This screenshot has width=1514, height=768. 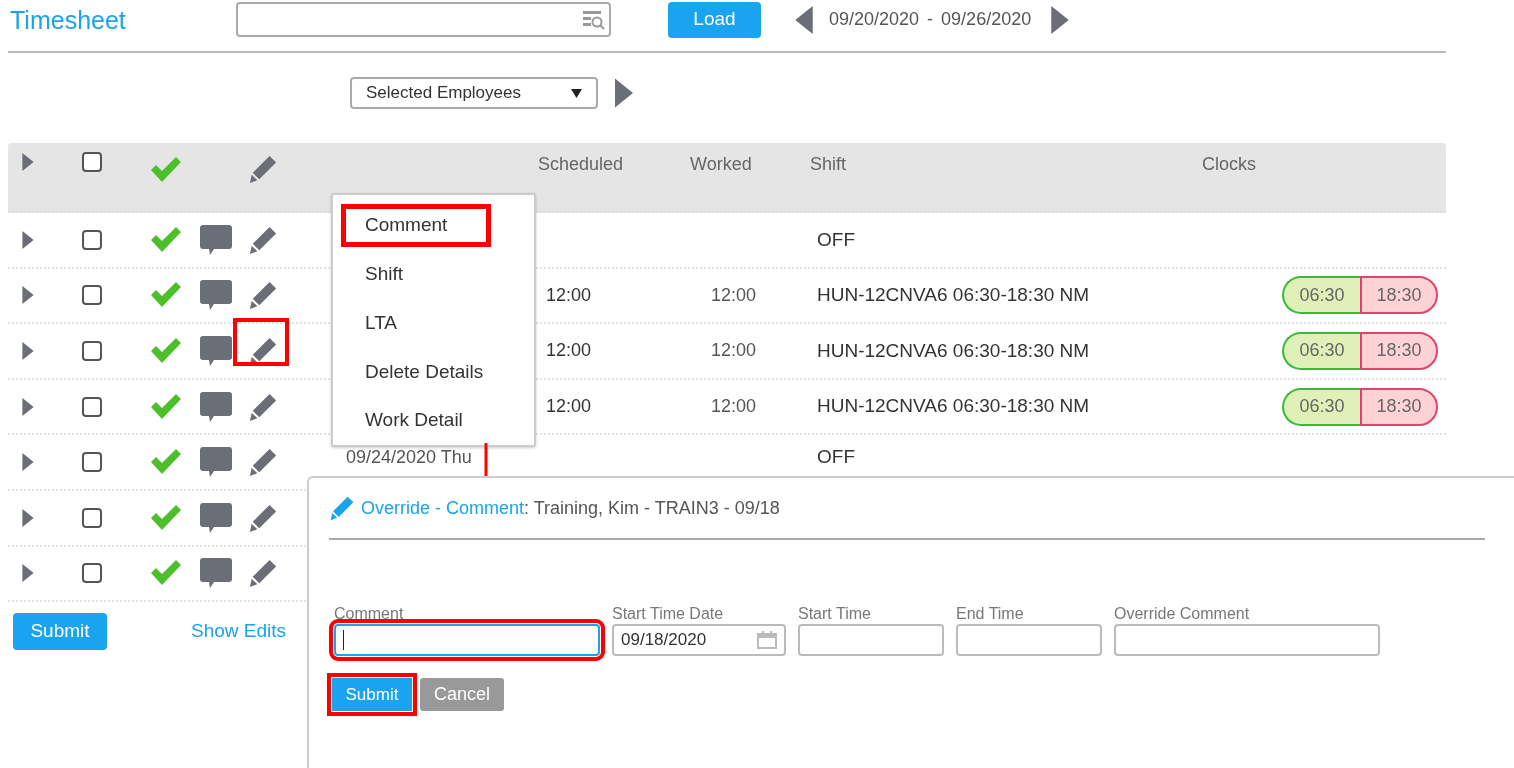 I want to click on date-cell: 09/24/2020 Thu, so click(x=409, y=456).